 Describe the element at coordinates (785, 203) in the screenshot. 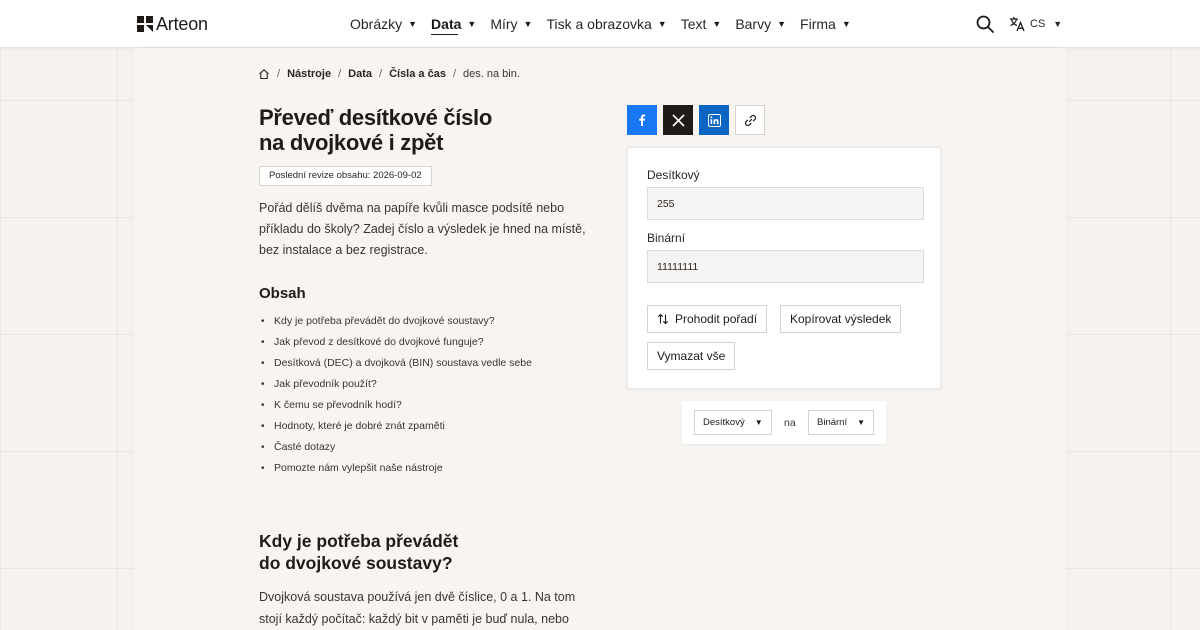

I see `decimal-input` at that location.